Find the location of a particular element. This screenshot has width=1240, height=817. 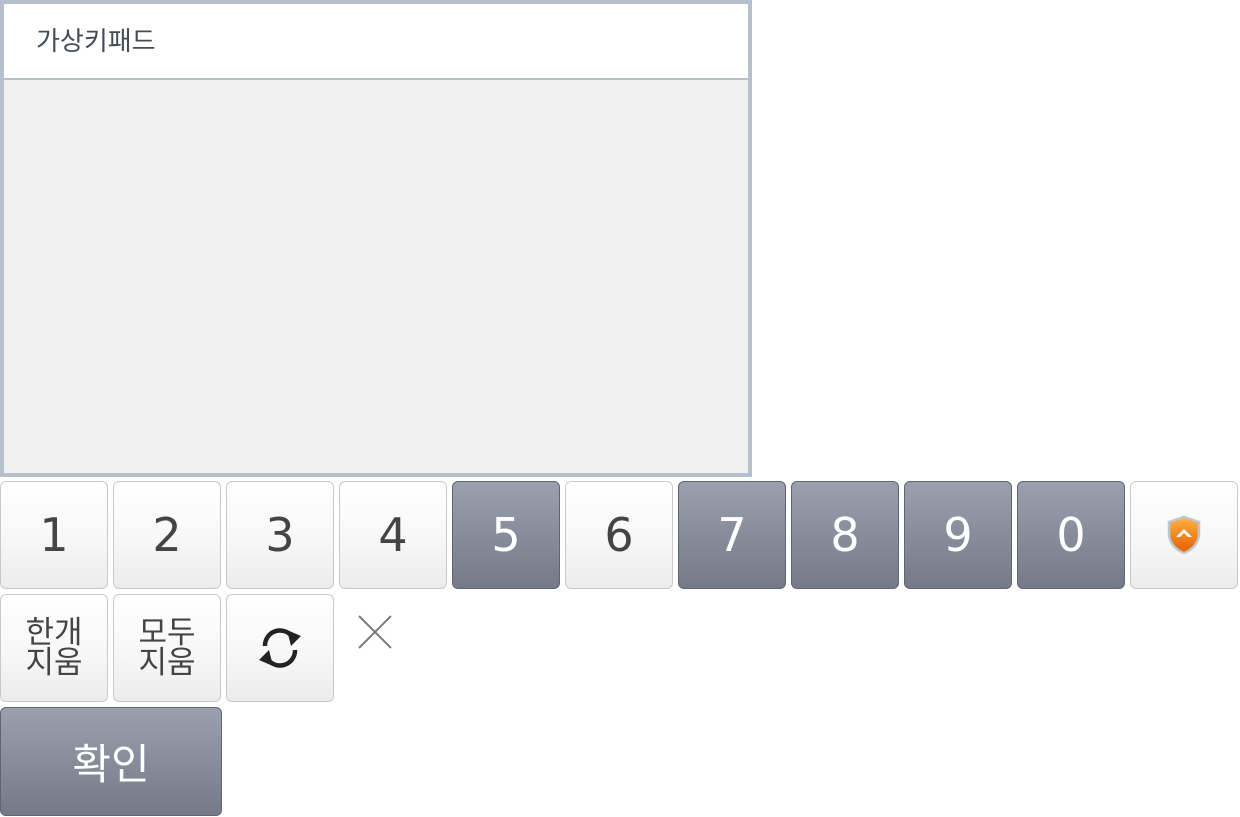

key-label: 7 is located at coordinates (732, 535).